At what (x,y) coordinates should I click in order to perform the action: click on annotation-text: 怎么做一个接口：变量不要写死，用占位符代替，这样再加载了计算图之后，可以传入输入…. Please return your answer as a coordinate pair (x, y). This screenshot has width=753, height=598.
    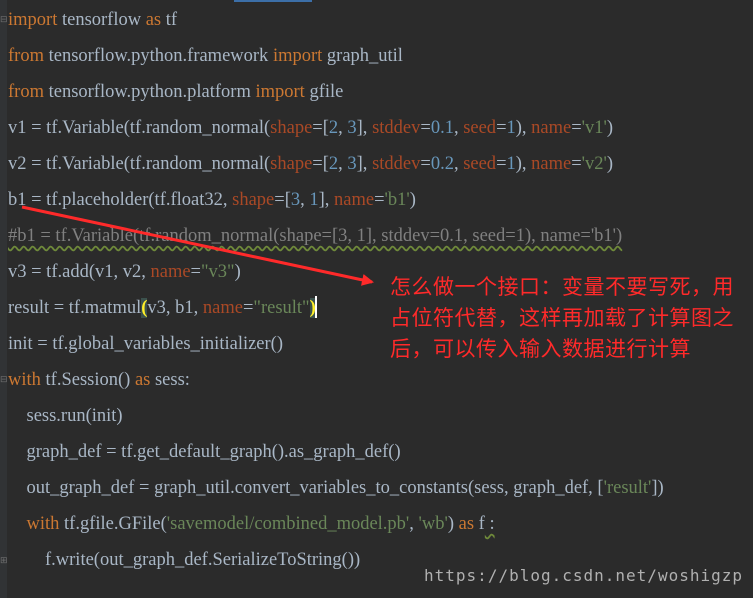
    Looking at the image, I should click on (562, 318).